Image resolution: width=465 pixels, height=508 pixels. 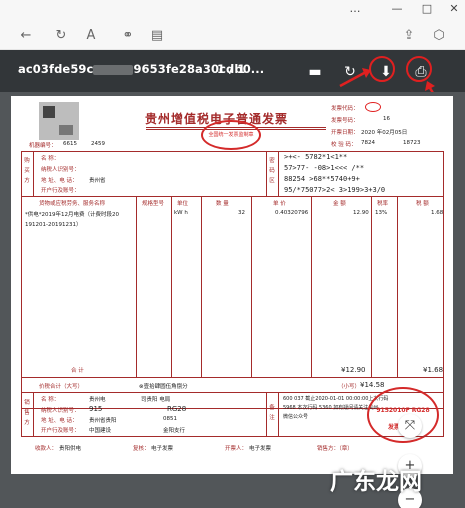 I want to click on file-name-start: ac03fde59c, so click(x=56, y=69).